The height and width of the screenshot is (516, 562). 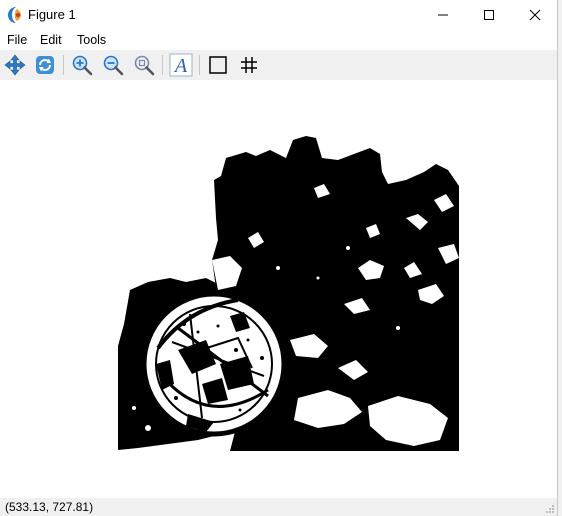 I want to click on menu-file: File, so click(x=17, y=40).